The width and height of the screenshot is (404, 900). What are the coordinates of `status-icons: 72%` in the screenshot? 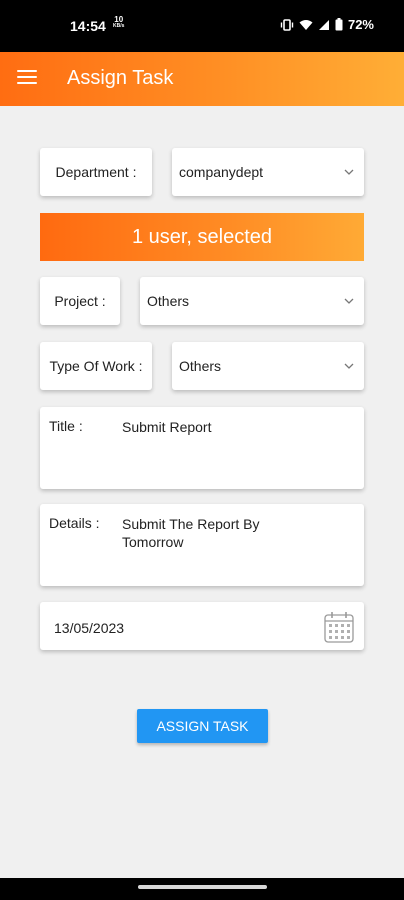 It's located at (327, 24).